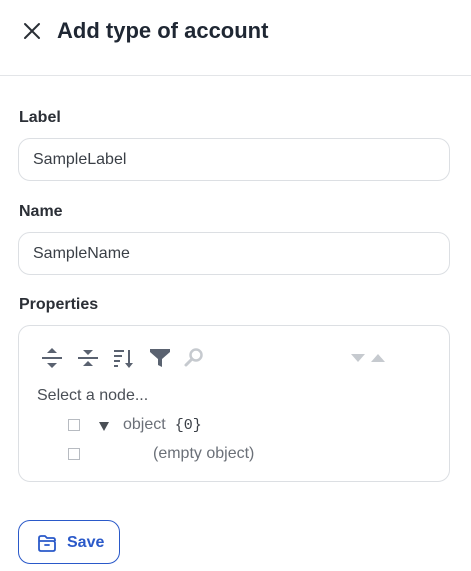 The image size is (471, 571). Describe the element at coordinates (163, 30) in the screenshot. I see `dialog-title: Add type of account` at that location.